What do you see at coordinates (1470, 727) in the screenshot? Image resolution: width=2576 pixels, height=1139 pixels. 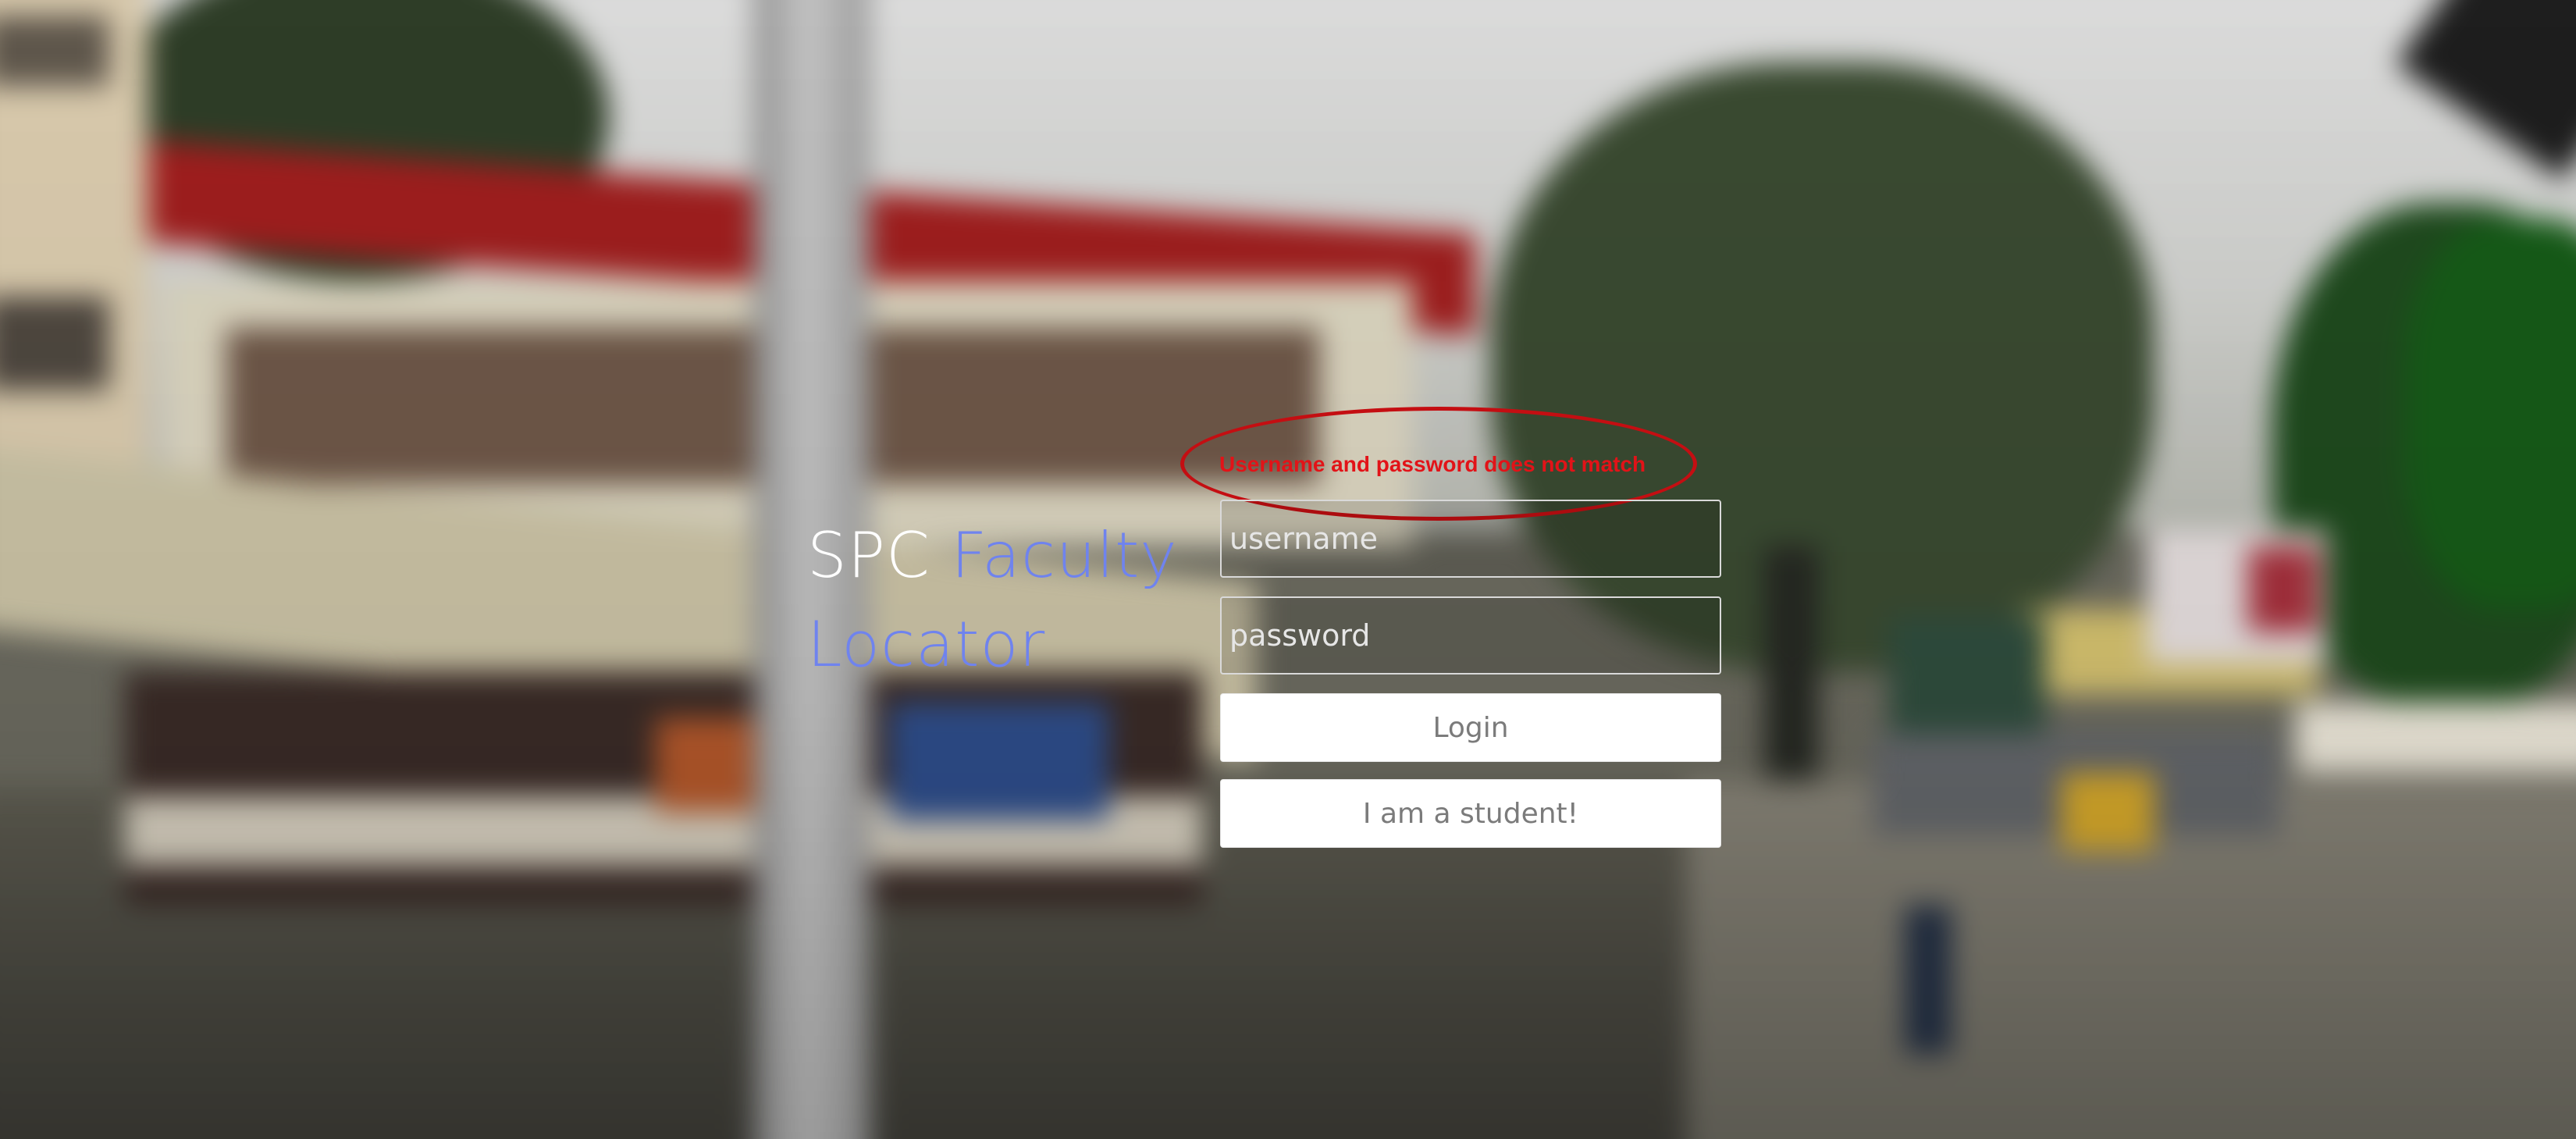 I see `login-button: Login` at bounding box center [1470, 727].